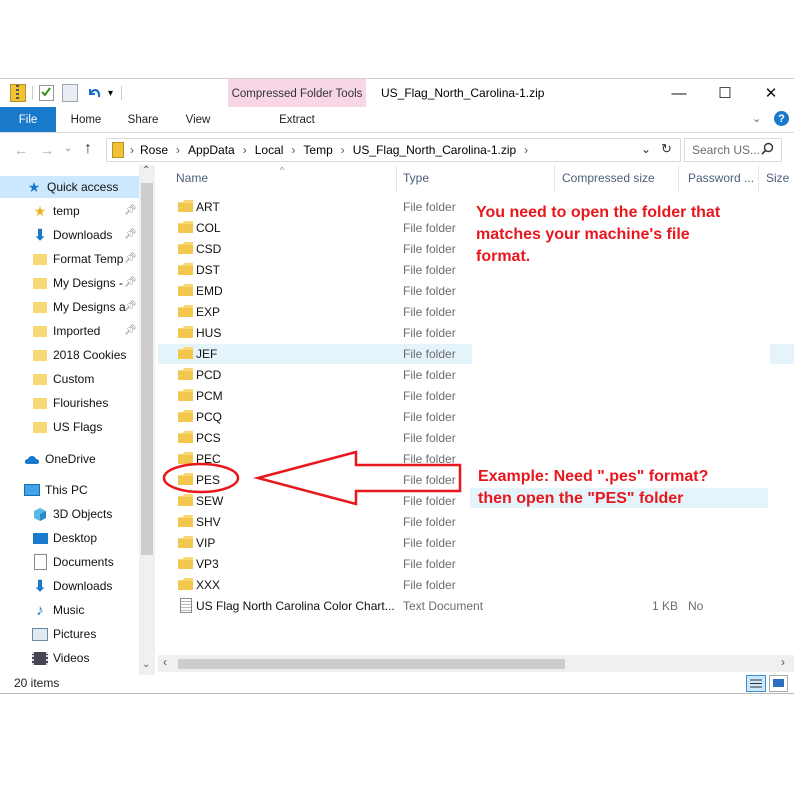  Describe the element at coordinates (357, 478) in the screenshot. I see `pointing-arrow` at that location.